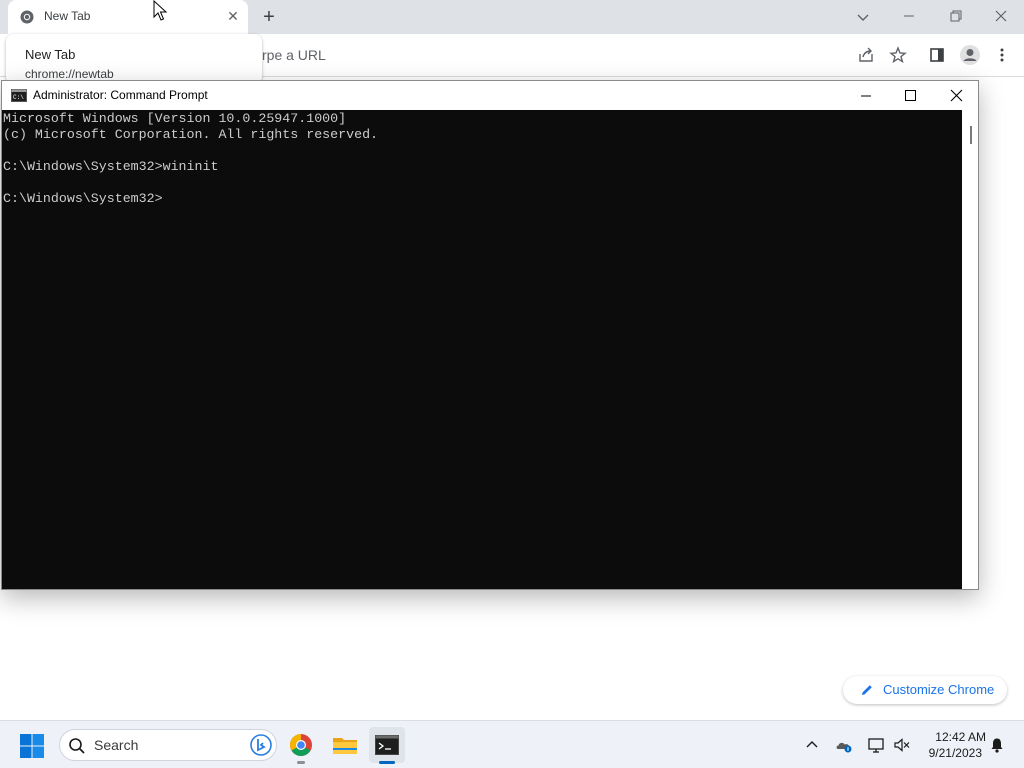  What do you see at coordinates (898, 55) in the screenshot?
I see `star-icon` at bounding box center [898, 55].